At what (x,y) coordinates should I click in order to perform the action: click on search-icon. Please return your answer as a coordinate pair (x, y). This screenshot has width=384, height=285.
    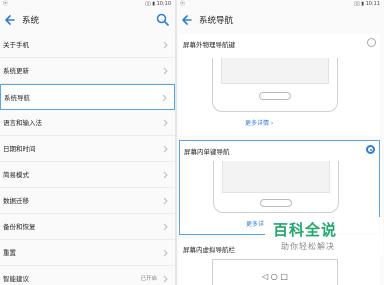
    Looking at the image, I should click on (162, 19).